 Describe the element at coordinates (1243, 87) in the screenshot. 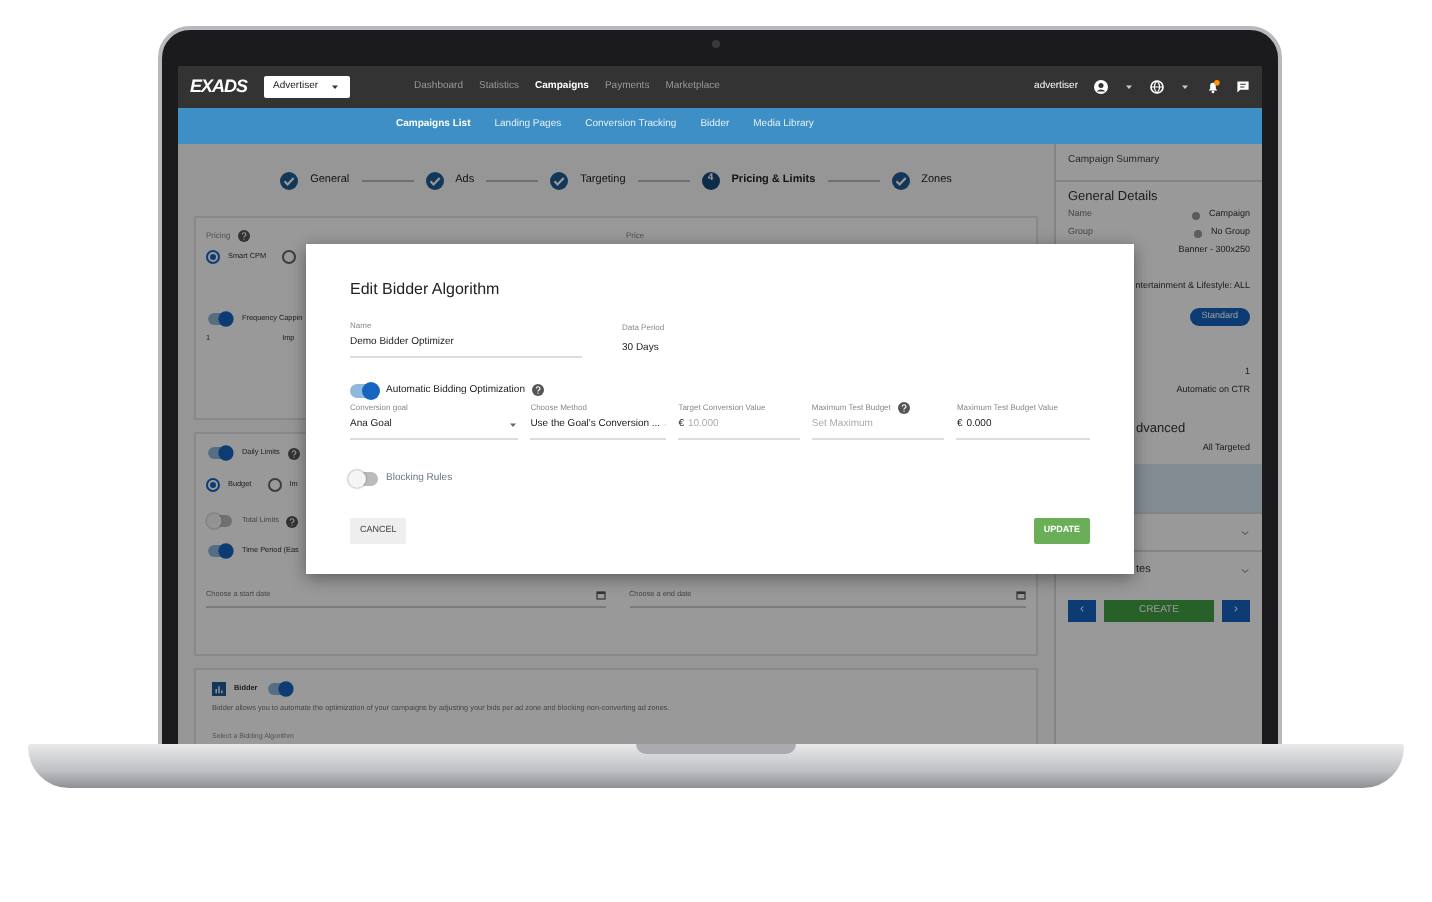

I see `chat-icon` at that location.